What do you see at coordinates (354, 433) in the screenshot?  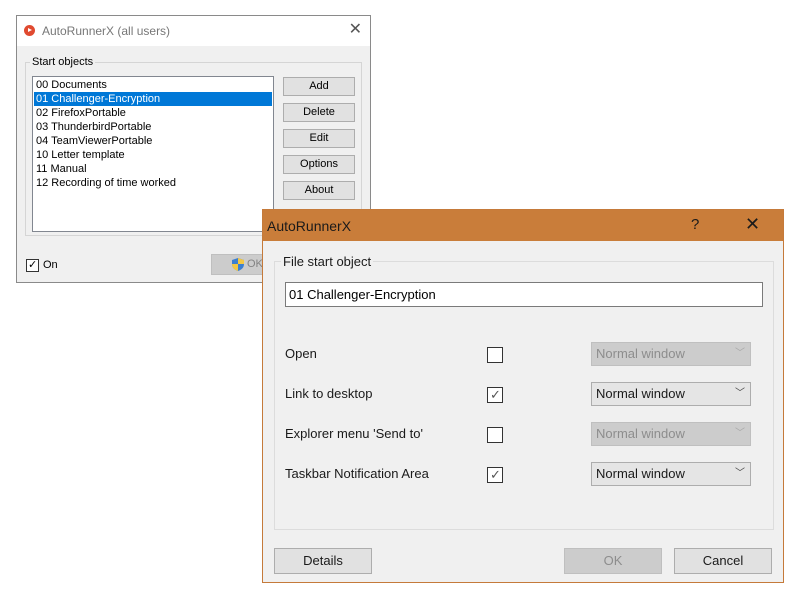 I see `send-to-label: Explorer menu 'Send to'` at bounding box center [354, 433].